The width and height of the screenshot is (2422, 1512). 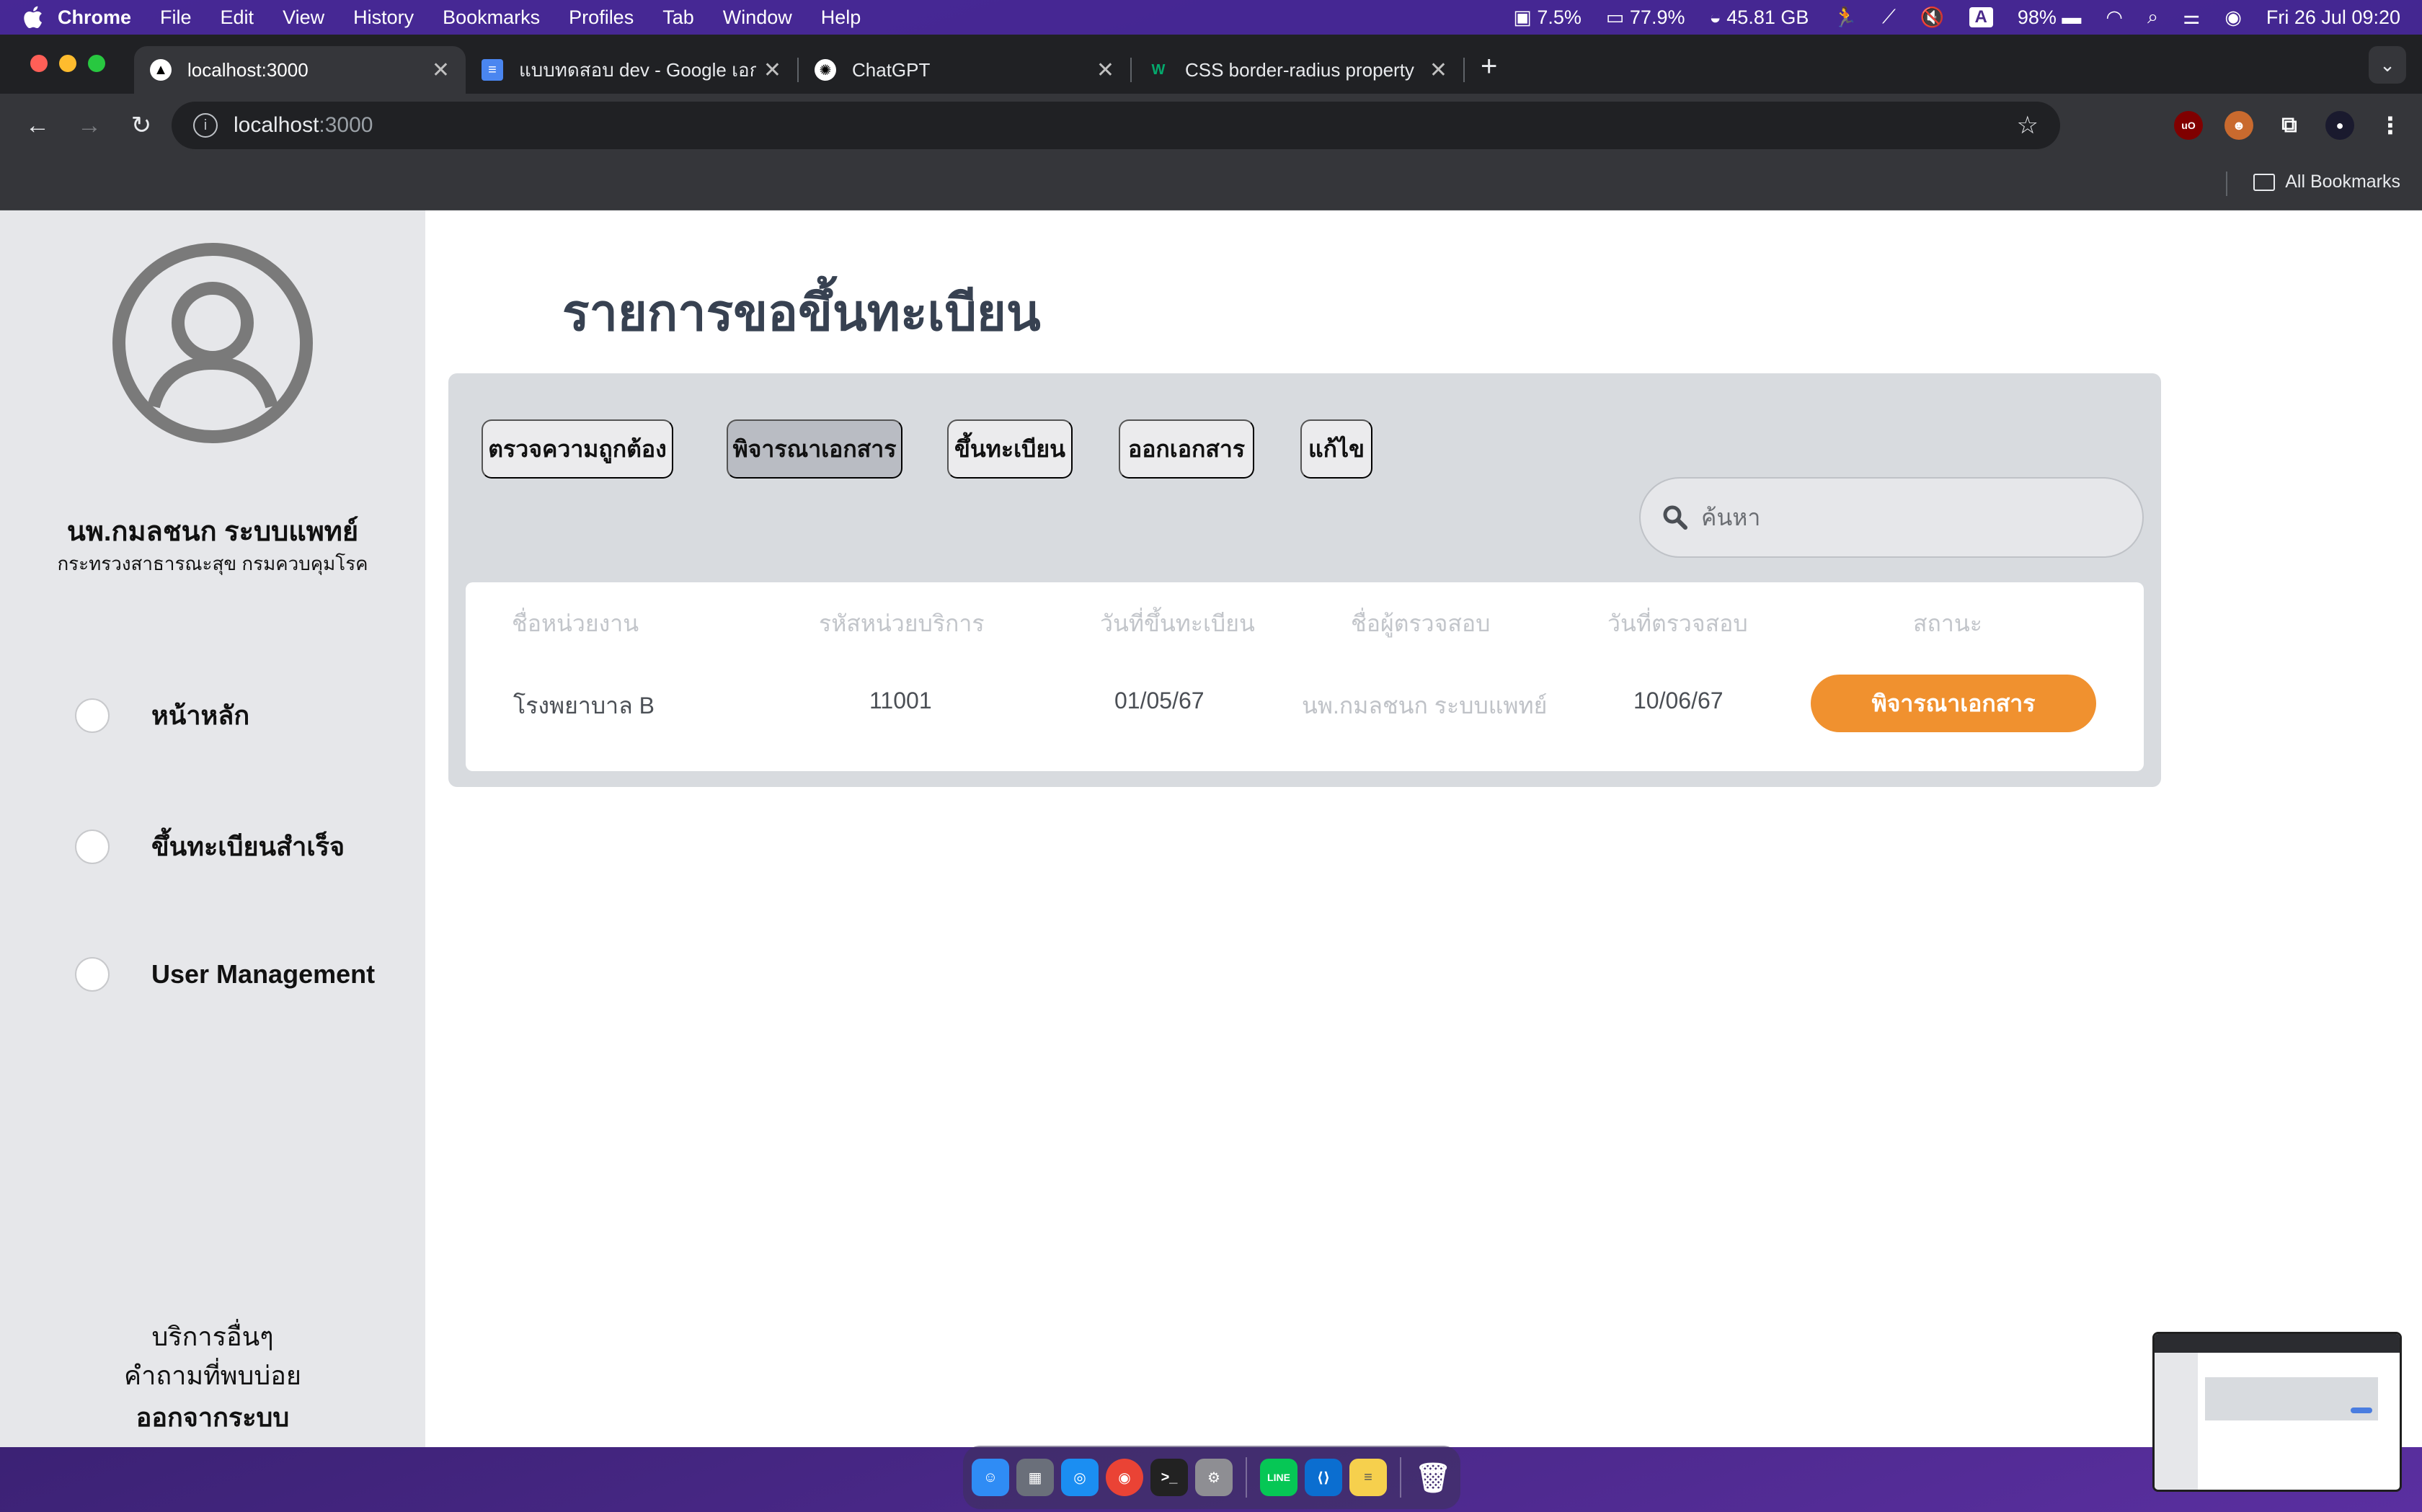 What do you see at coordinates (2233, 18) in the screenshot?
I see `siri-icon: ◉` at bounding box center [2233, 18].